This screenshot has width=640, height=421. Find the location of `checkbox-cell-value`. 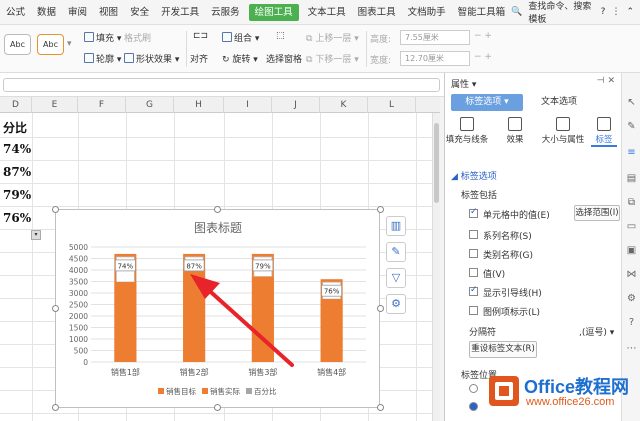

checkbox-cell-value is located at coordinates (473, 212).